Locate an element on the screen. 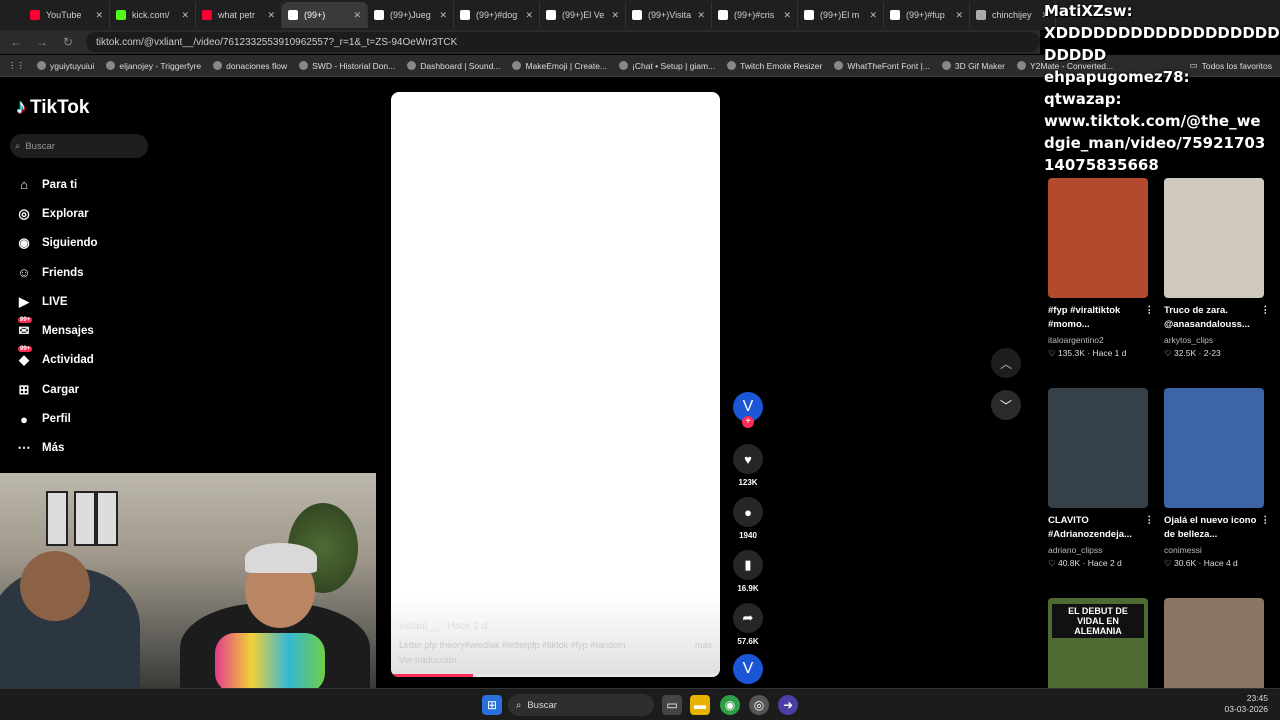  translate-link: Ver traducción is located at coordinates (555, 660).